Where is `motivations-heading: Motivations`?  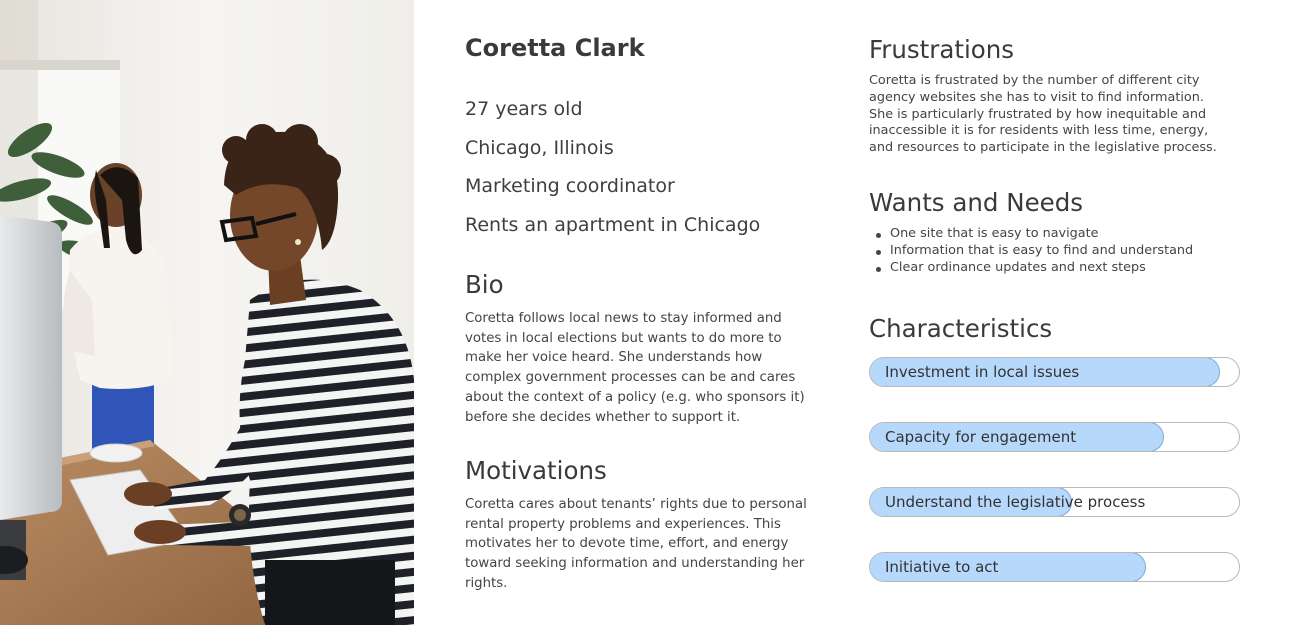
motivations-heading: Motivations is located at coordinates (536, 470).